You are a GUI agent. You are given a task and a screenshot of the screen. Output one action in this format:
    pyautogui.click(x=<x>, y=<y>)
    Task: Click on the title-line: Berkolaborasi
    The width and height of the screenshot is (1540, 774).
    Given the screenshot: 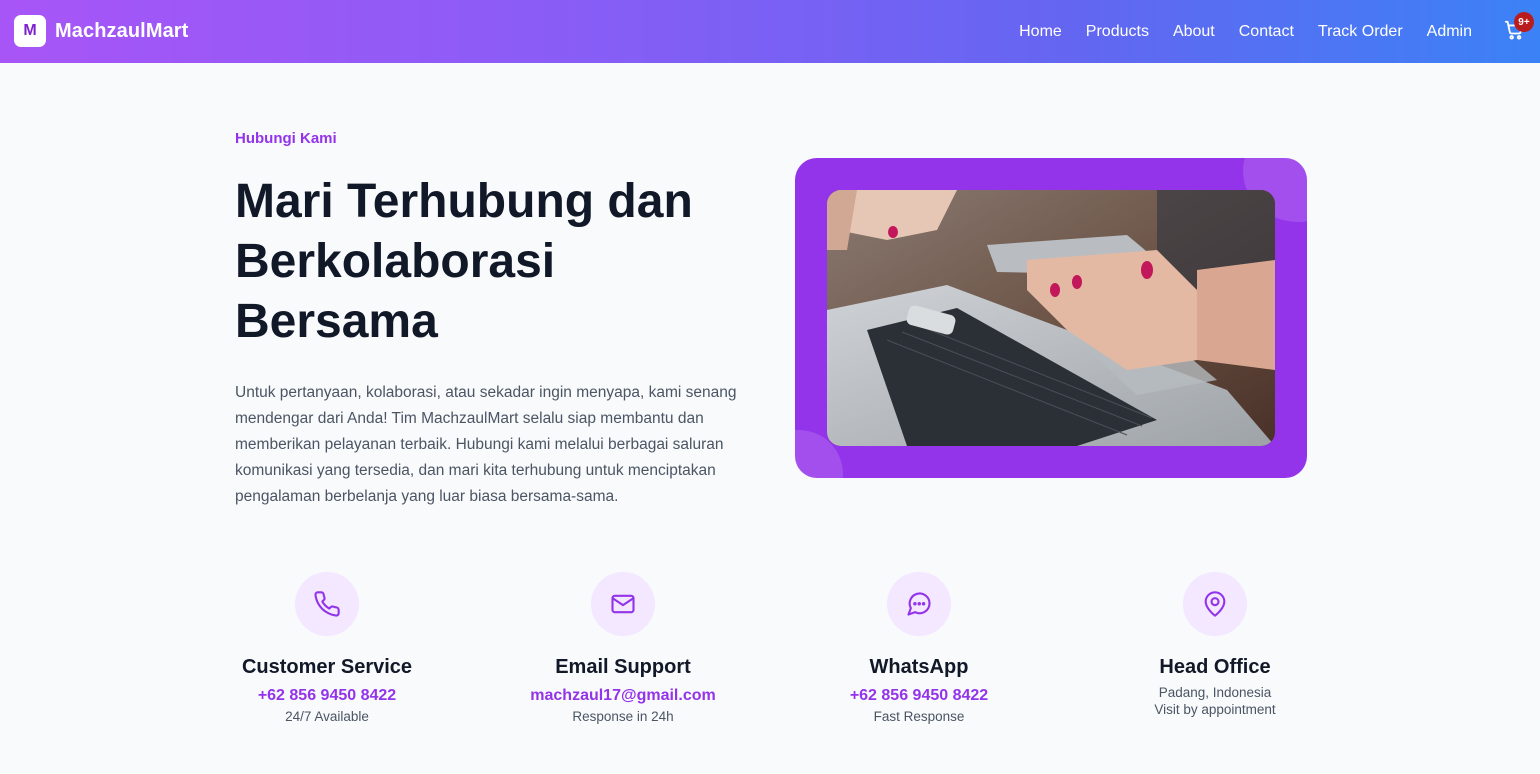 What is the action you would take?
    pyautogui.click(x=395, y=261)
    